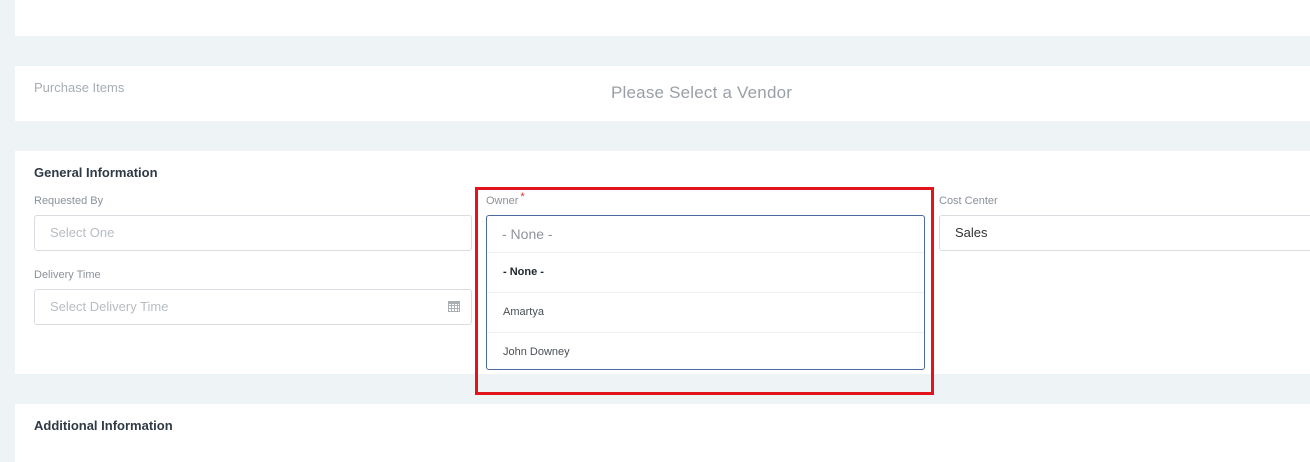 This screenshot has height=462, width=1310. Describe the element at coordinates (505, 199) in the screenshot. I see `owner-label: Owner *` at that location.